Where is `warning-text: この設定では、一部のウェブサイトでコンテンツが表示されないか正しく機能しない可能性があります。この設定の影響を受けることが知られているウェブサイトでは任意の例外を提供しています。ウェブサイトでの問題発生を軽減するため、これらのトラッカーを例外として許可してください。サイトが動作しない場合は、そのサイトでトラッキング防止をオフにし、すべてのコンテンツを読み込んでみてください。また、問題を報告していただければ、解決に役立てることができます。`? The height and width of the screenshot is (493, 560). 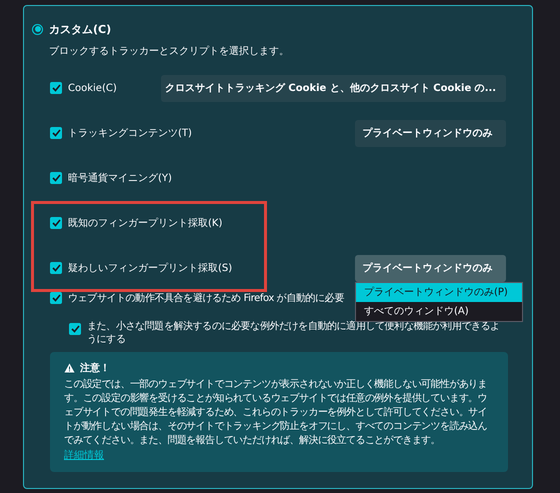
warning-text: この設定では、一部のウェブサイトでコンテンツが表示されないか正しく機能しない可能性があります。この設定の影響を受けることが知られているウェブサイトでは任意の例外を提供しています。ウェブサイトでの問題発生を軽減するため、これらのトラッカーを例外として許可してください。サイトが動作しない場合は、そのサイトでトラッキング防止をオフにし、すべてのコンテンツを読み込んでみてください。また、問題を報告していただければ、解決に役立てることができます。 is located at coordinates (276, 413).